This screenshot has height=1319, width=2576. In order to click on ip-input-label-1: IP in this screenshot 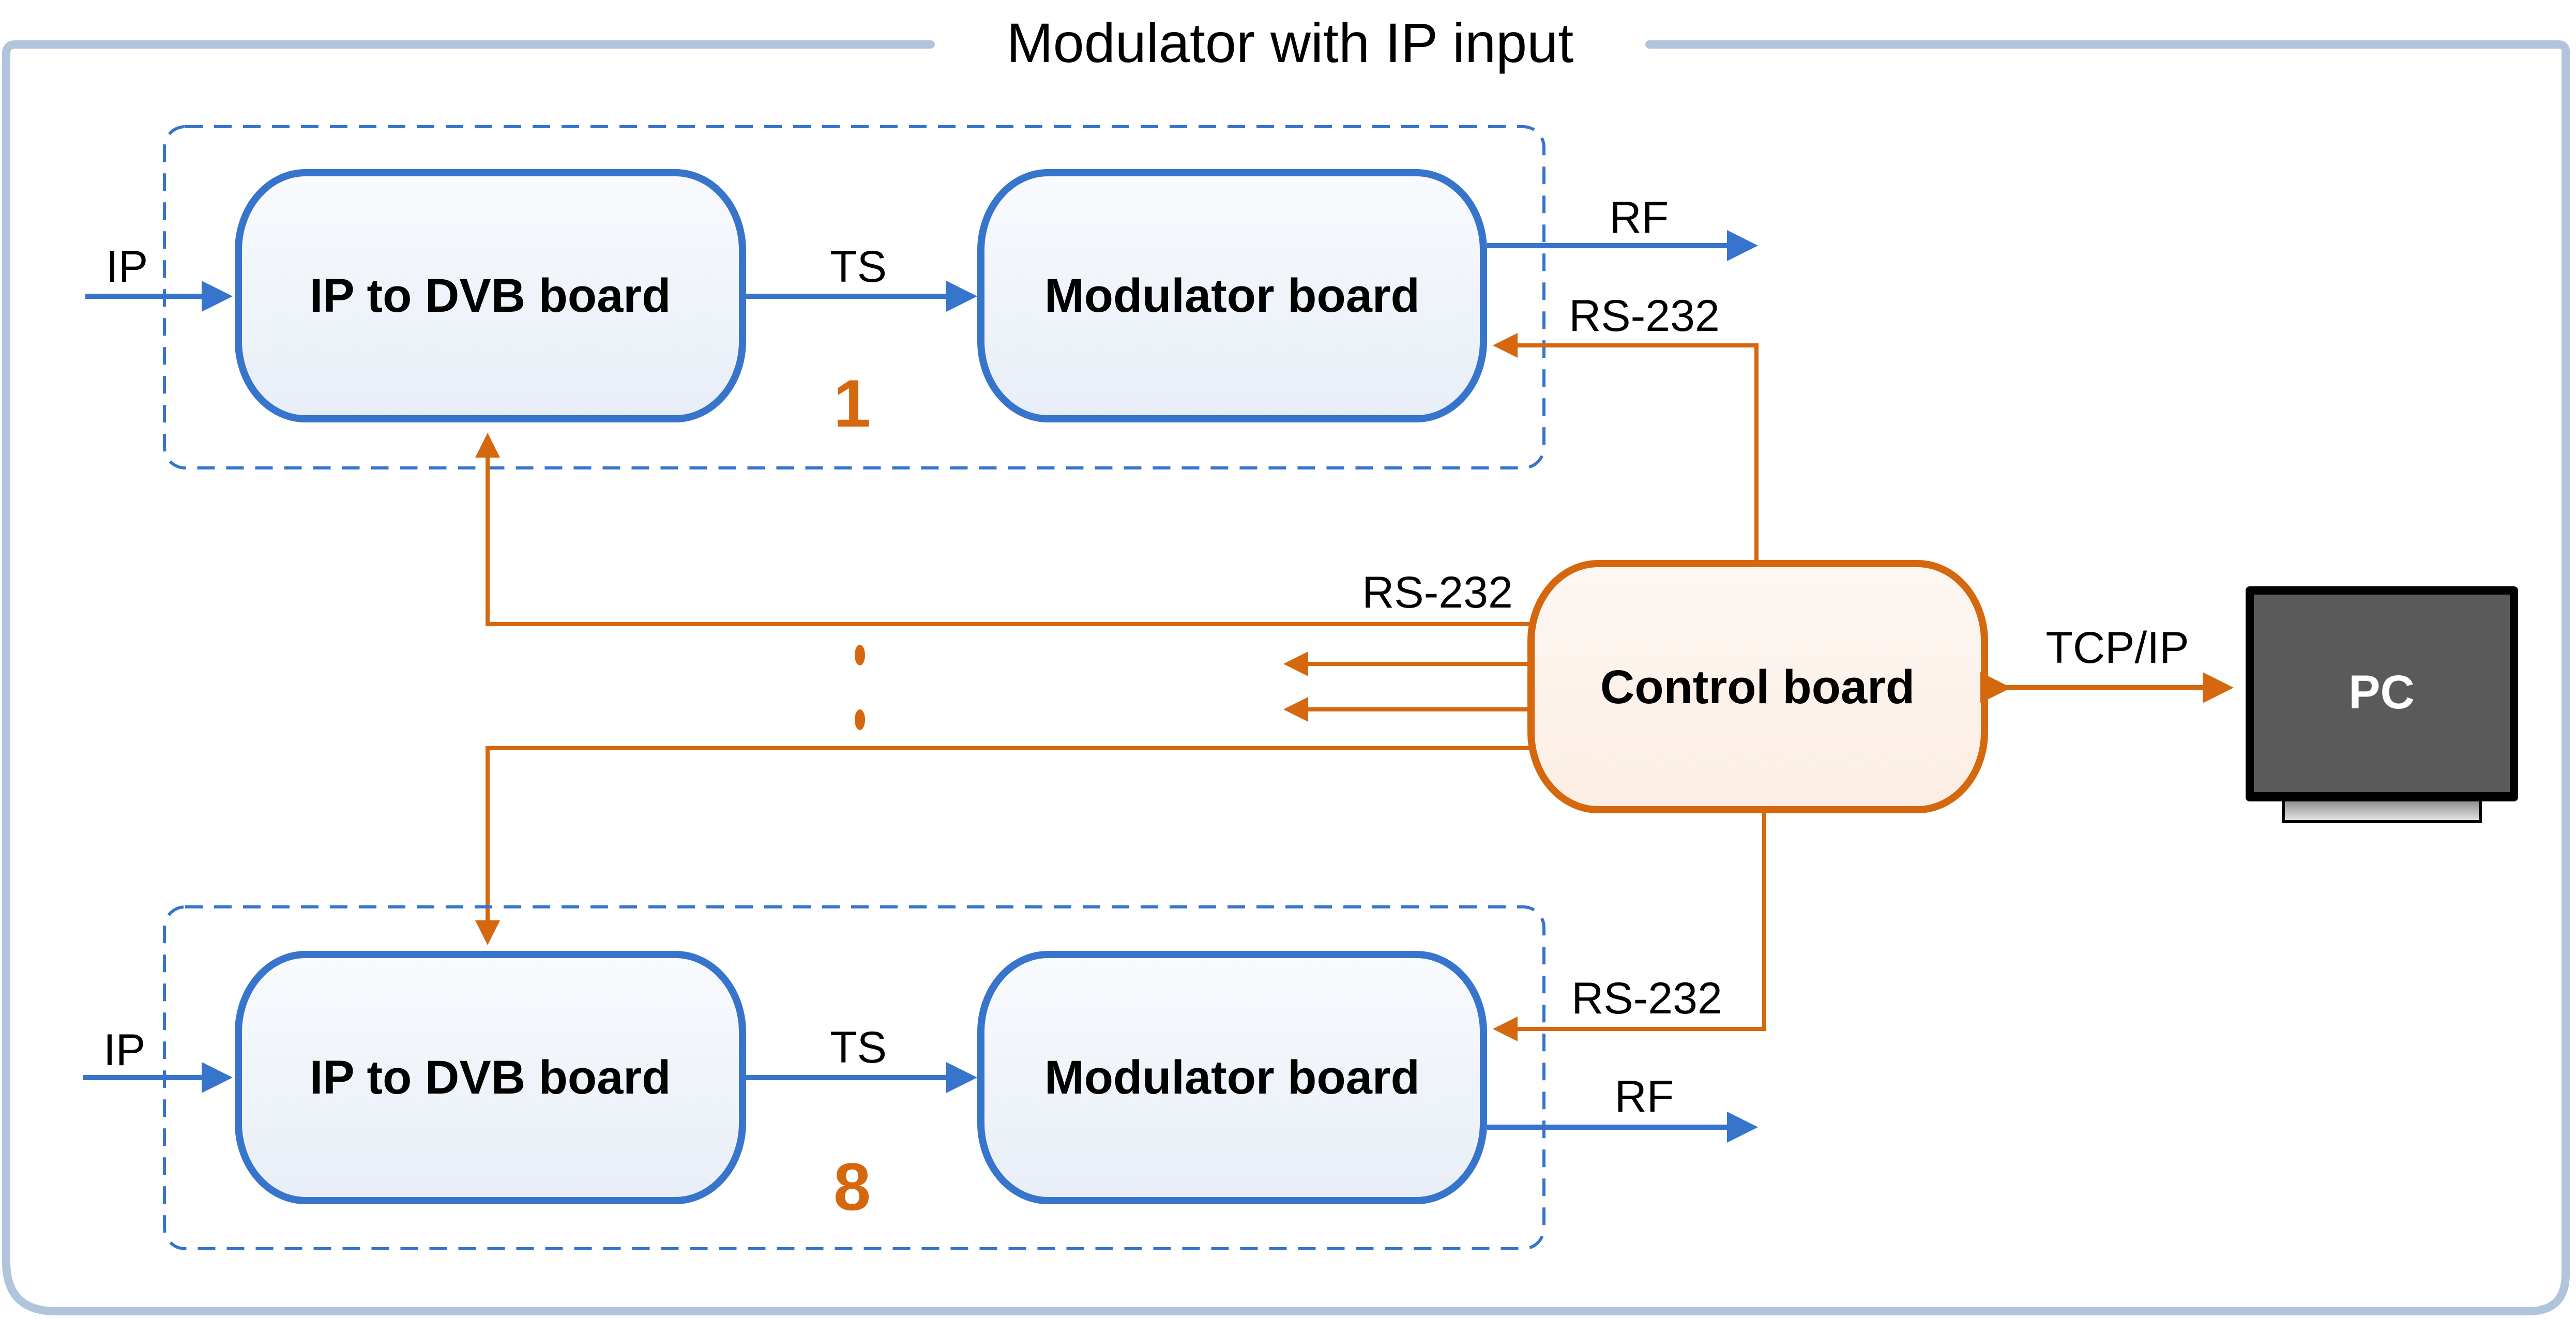, I will do `click(127, 267)`.